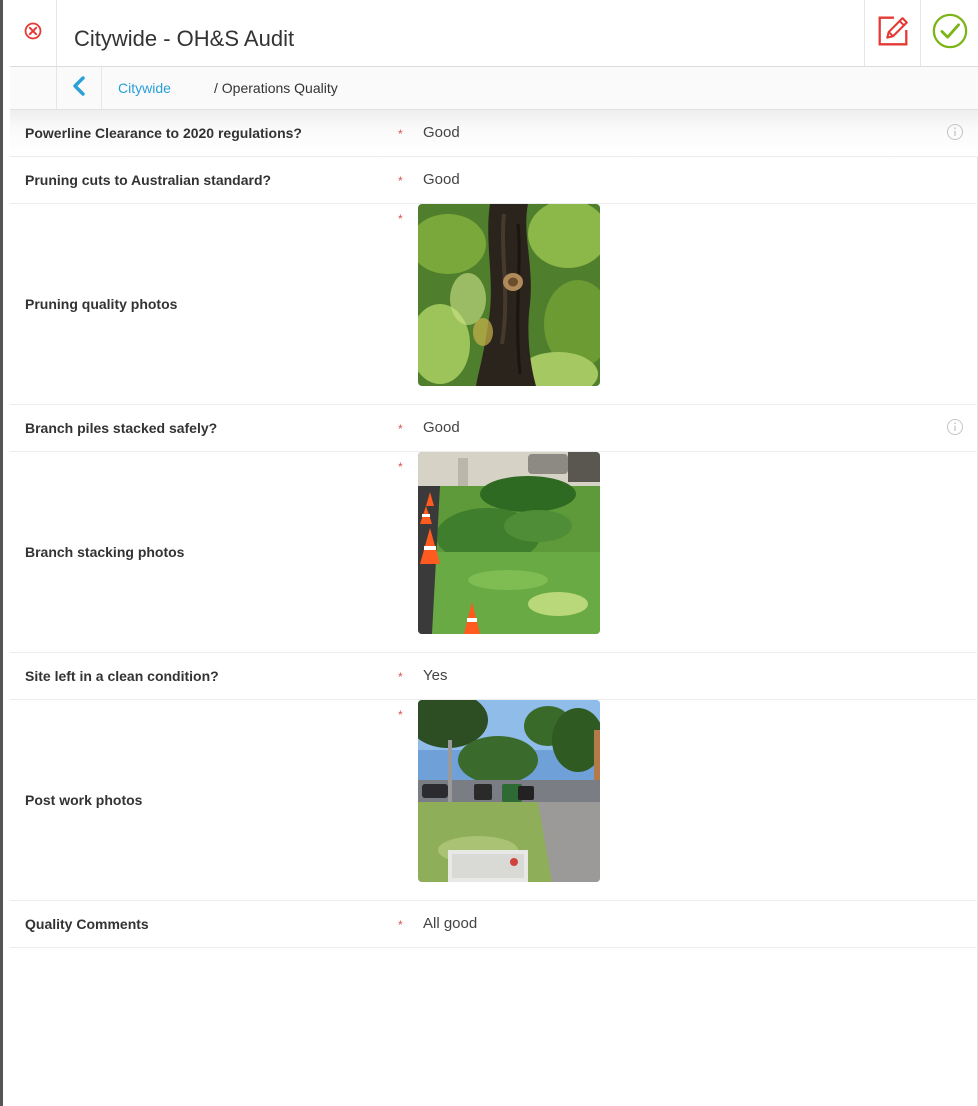  What do you see at coordinates (509, 295) in the screenshot?
I see `tree-trunk-photo` at bounding box center [509, 295].